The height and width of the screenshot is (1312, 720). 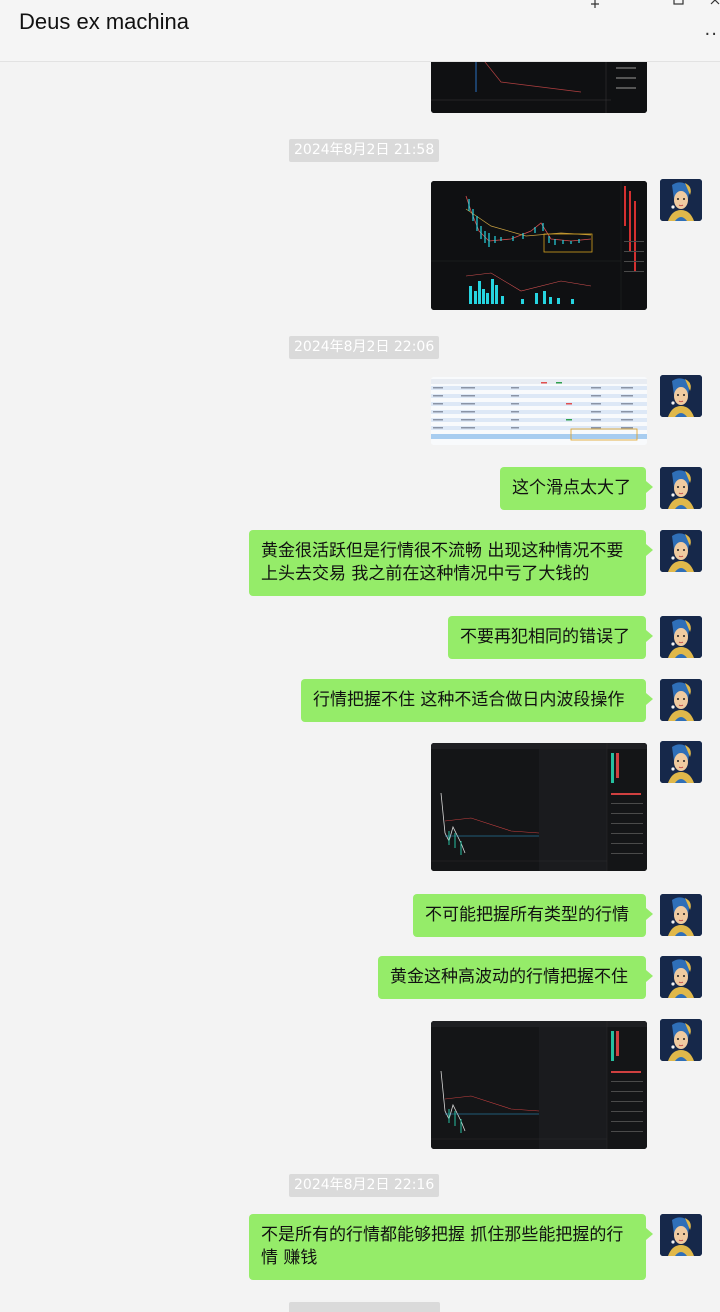 I want to click on message-bubble: 行情把握不住 这种不适合做日内波段操作, so click(x=477, y=700).